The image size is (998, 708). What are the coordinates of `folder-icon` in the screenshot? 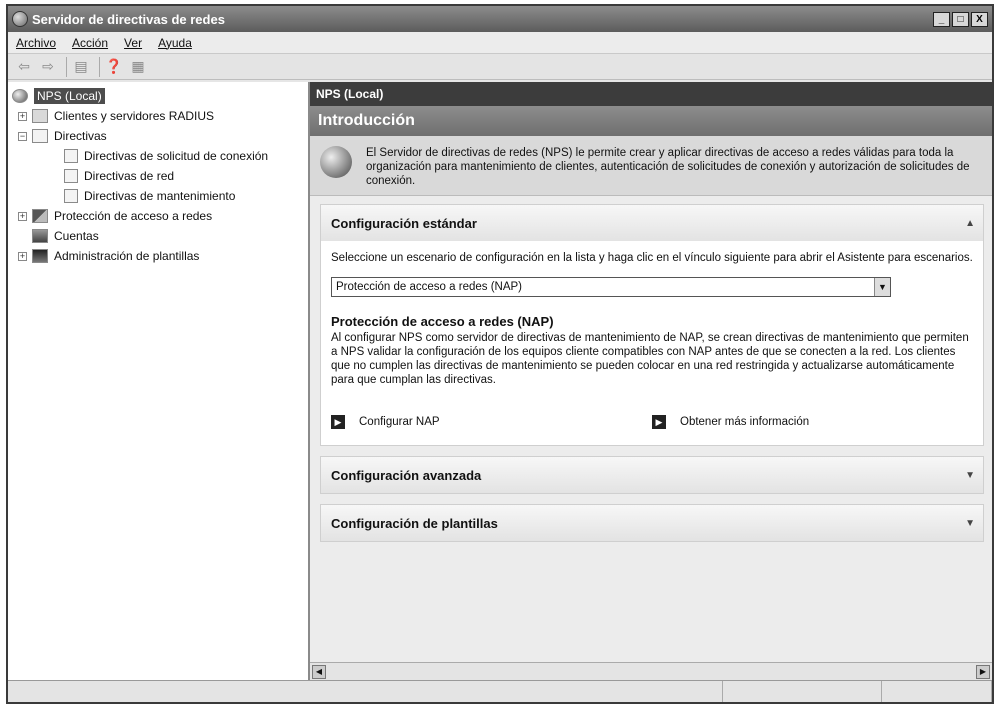 It's located at (40, 116).